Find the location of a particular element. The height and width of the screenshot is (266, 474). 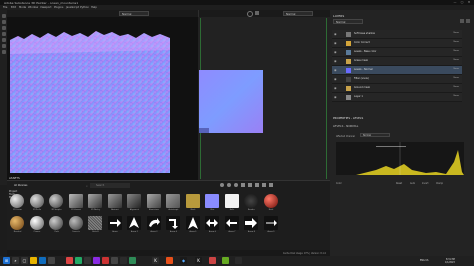

invert-button: Invert is located at coordinates (425, 183).